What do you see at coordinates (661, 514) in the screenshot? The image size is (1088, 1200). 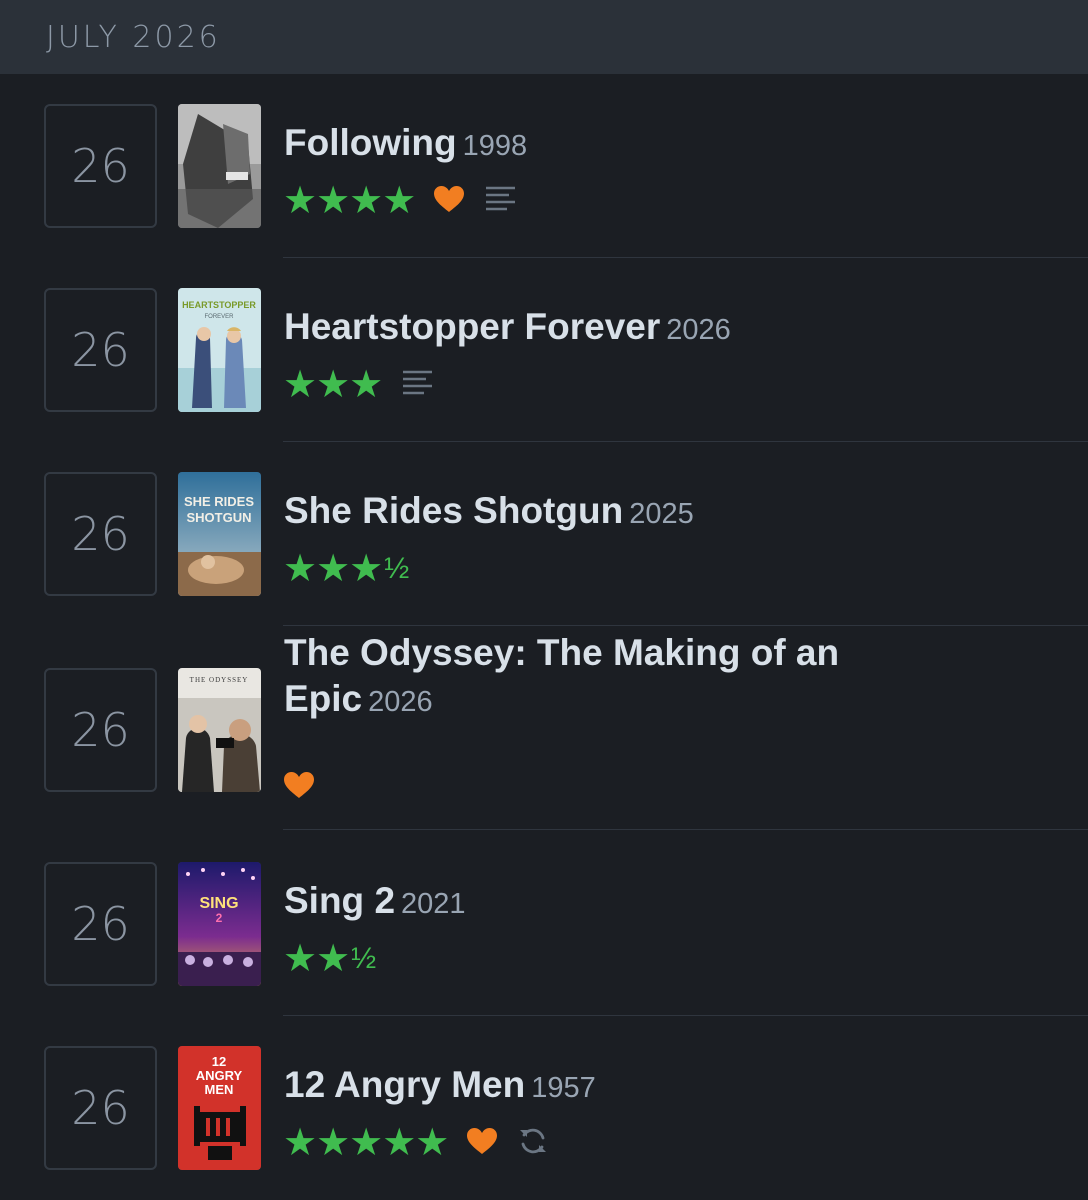 I see `film-year: 2025` at bounding box center [661, 514].